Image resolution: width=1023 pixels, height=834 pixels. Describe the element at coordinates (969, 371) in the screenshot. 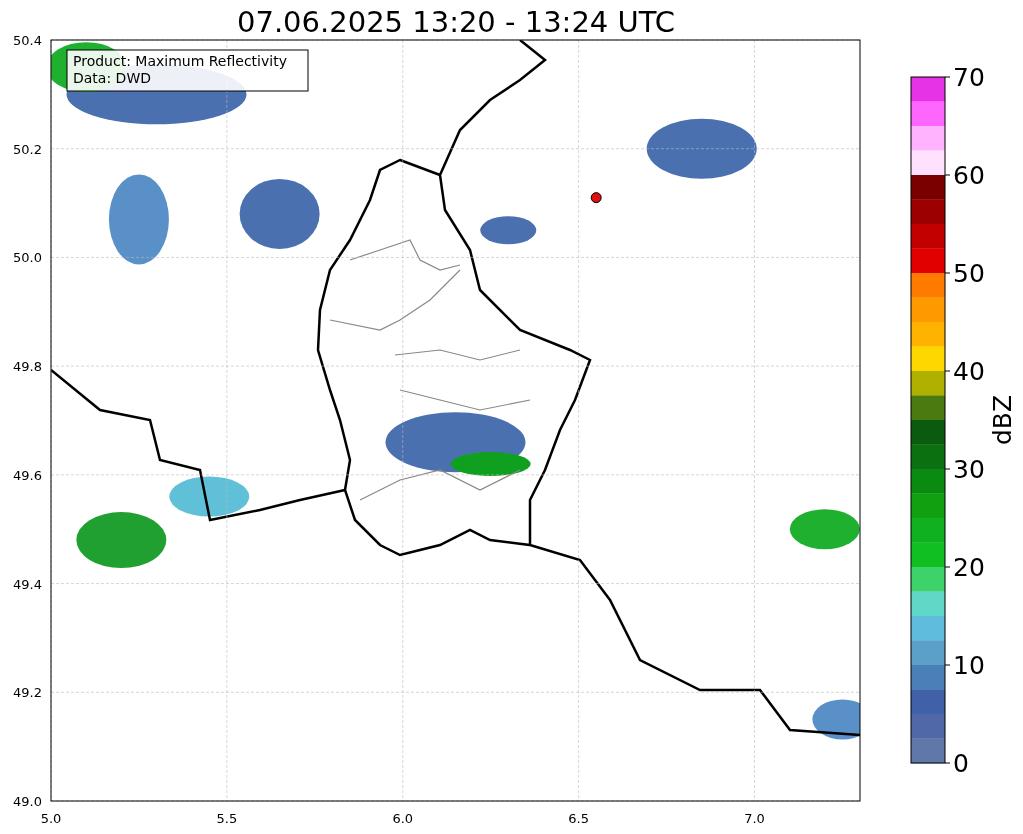

I see `colorbar-tick-label: 40` at that location.